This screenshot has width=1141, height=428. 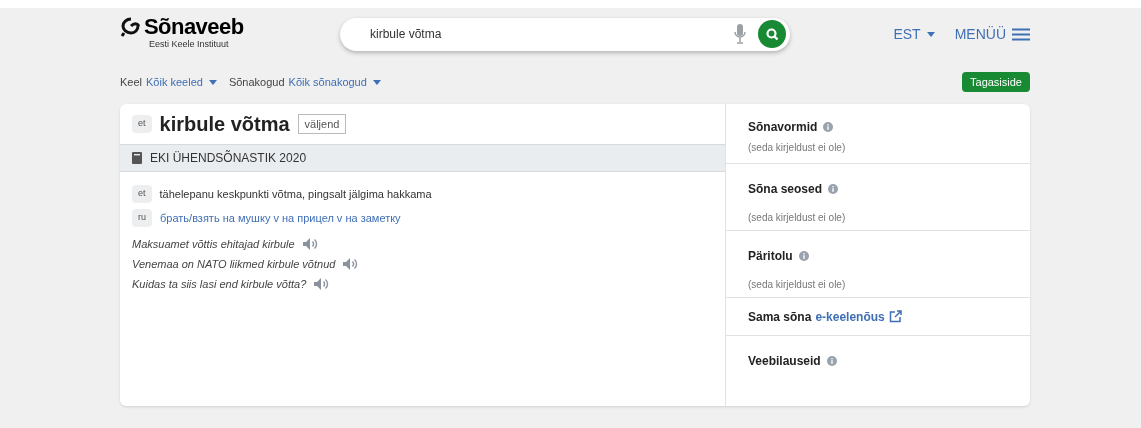 What do you see at coordinates (219, 284) in the screenshot?
I see `example-sentence: Kuidas ta siis lasi end kirbule võtta?` at bounding box center [219, 284].